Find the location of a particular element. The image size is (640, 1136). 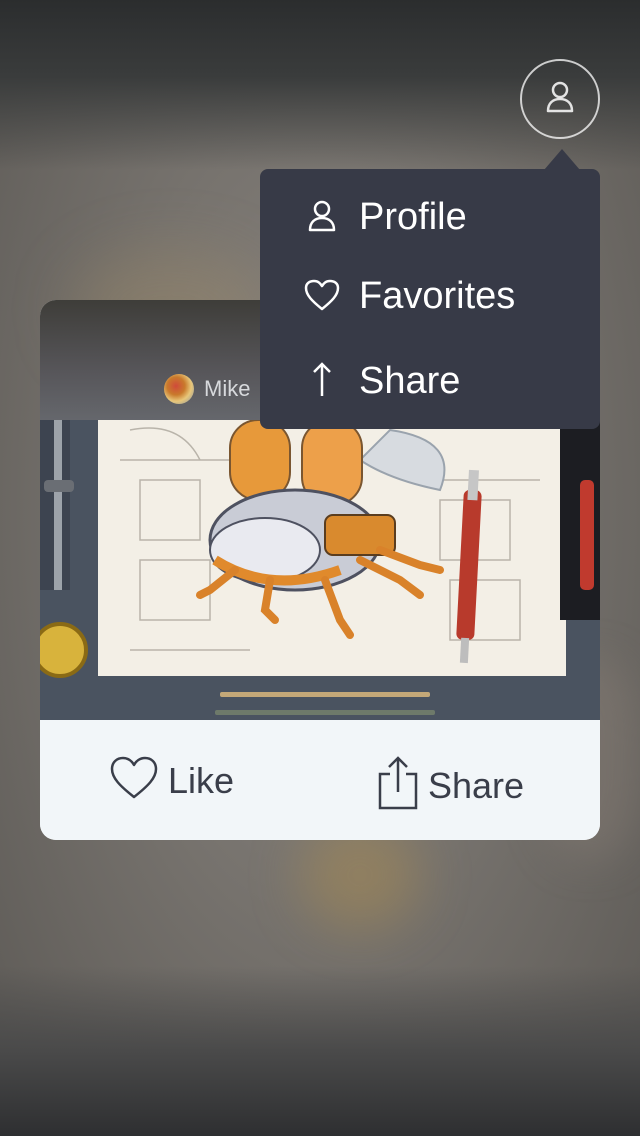

menu-item-profile: Profile is located at coordinates (430, 216).